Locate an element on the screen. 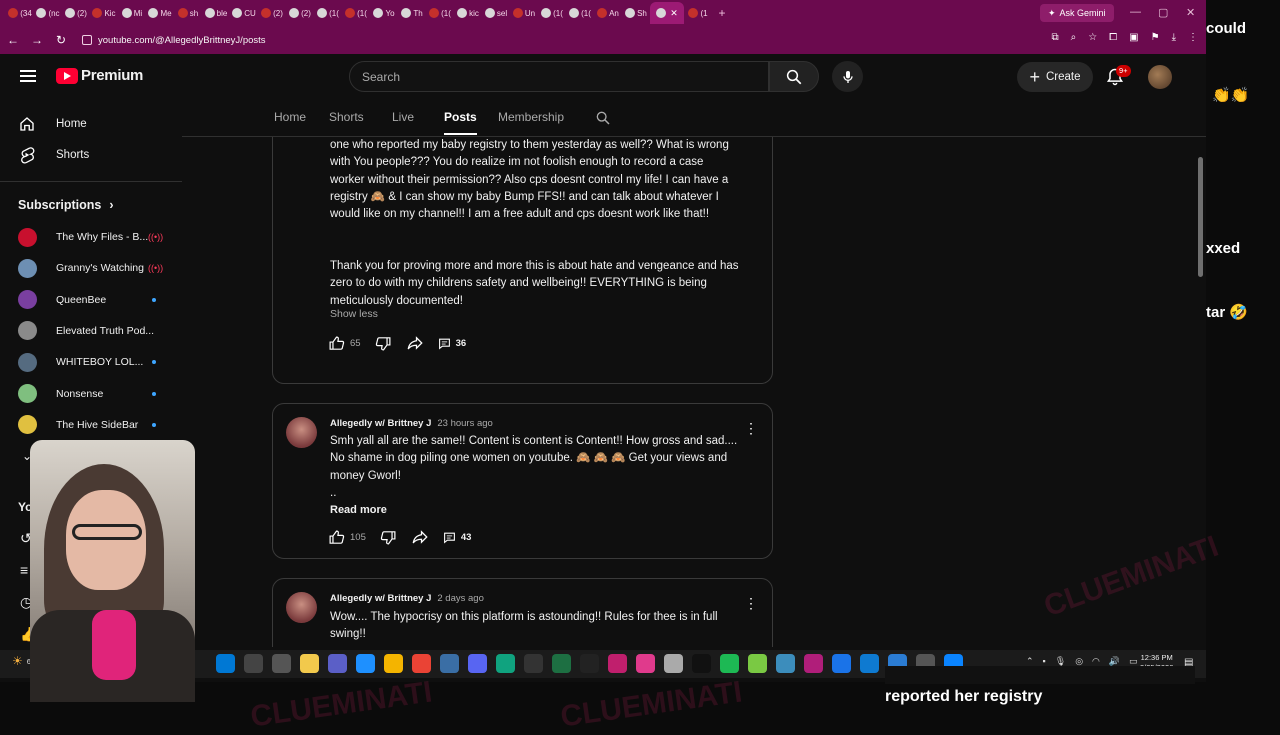 Image resolution: width=1280 pixels, height=735 pixels. browser-tab: CU is located at coordinates (244, 13).